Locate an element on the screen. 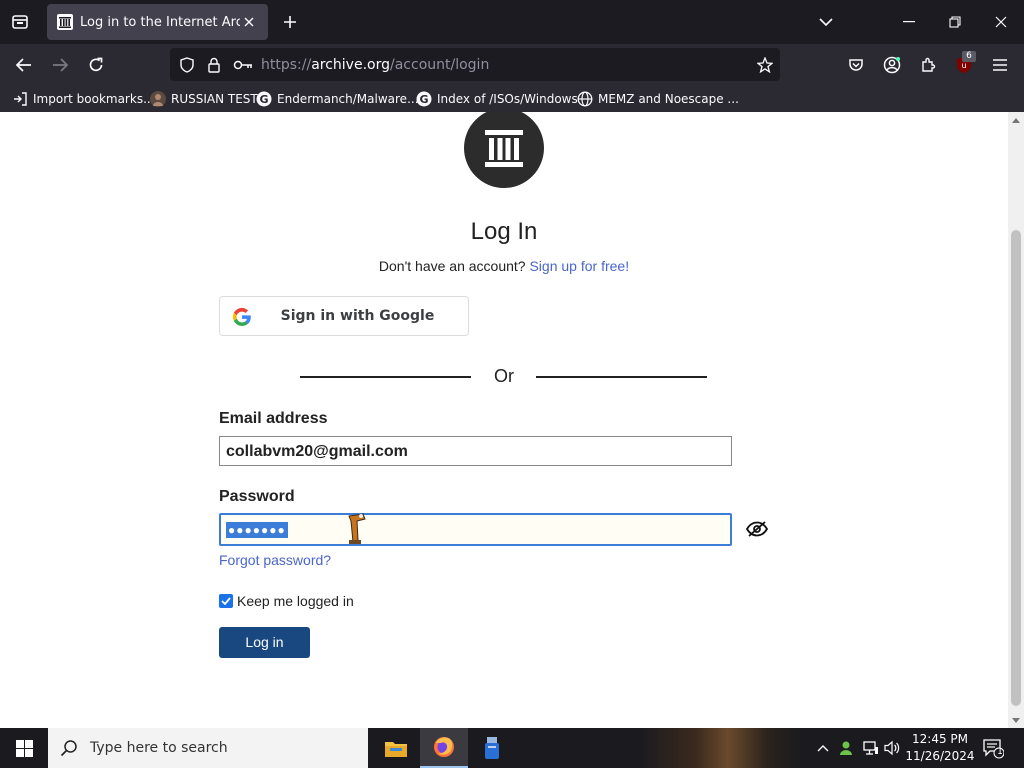 The height and width of the screenshot is (768, 1024). password-label: Password is located at coordinates (257, 496).